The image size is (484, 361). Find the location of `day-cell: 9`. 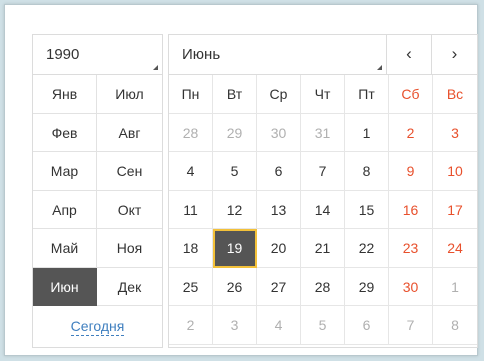

day-cell: 9 is located at coordinates (411, 171).